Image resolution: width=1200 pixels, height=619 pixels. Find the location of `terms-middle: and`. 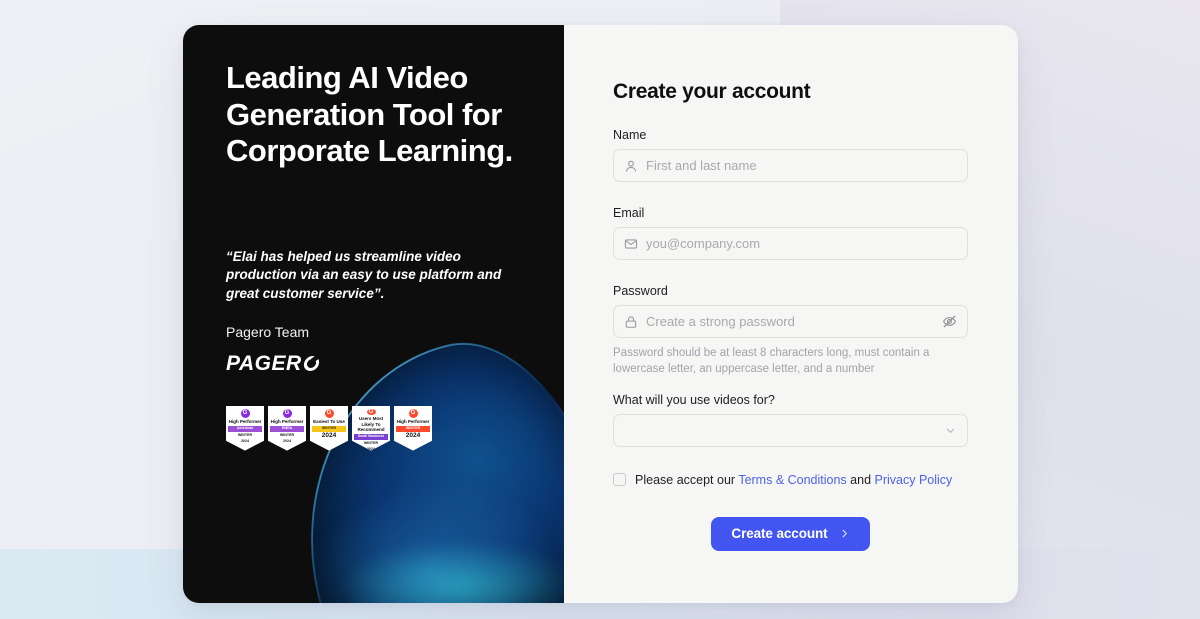

terms-middle: and is located at coordinates (860, 479).